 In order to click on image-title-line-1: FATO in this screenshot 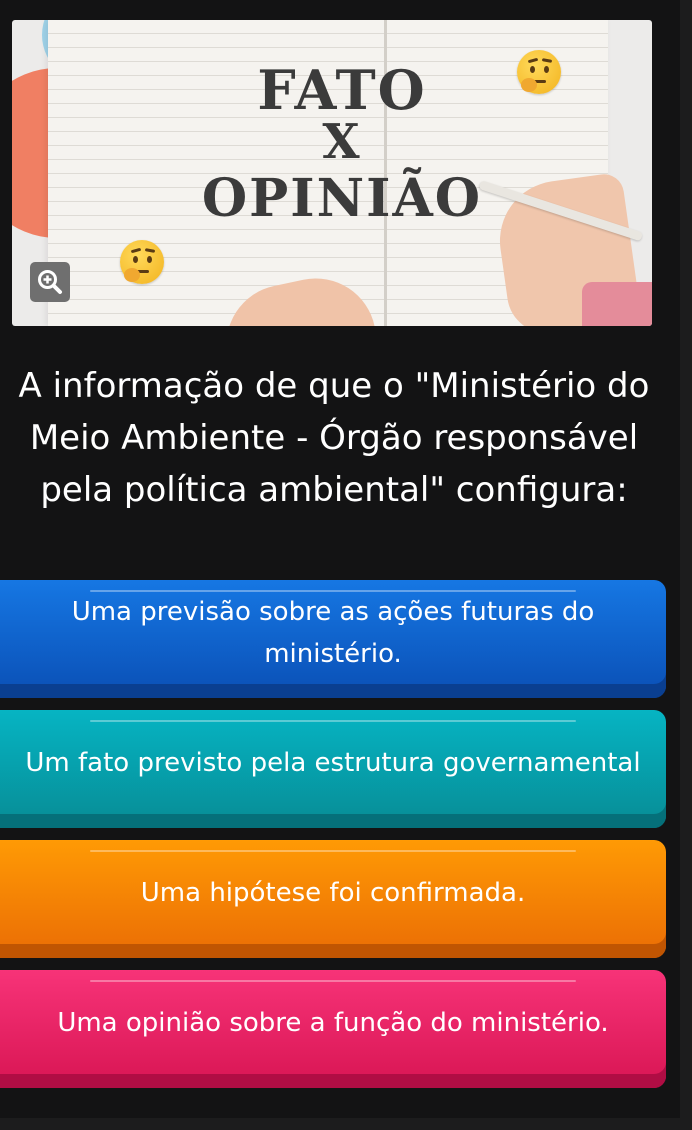, I will do `click(342, 90)`.